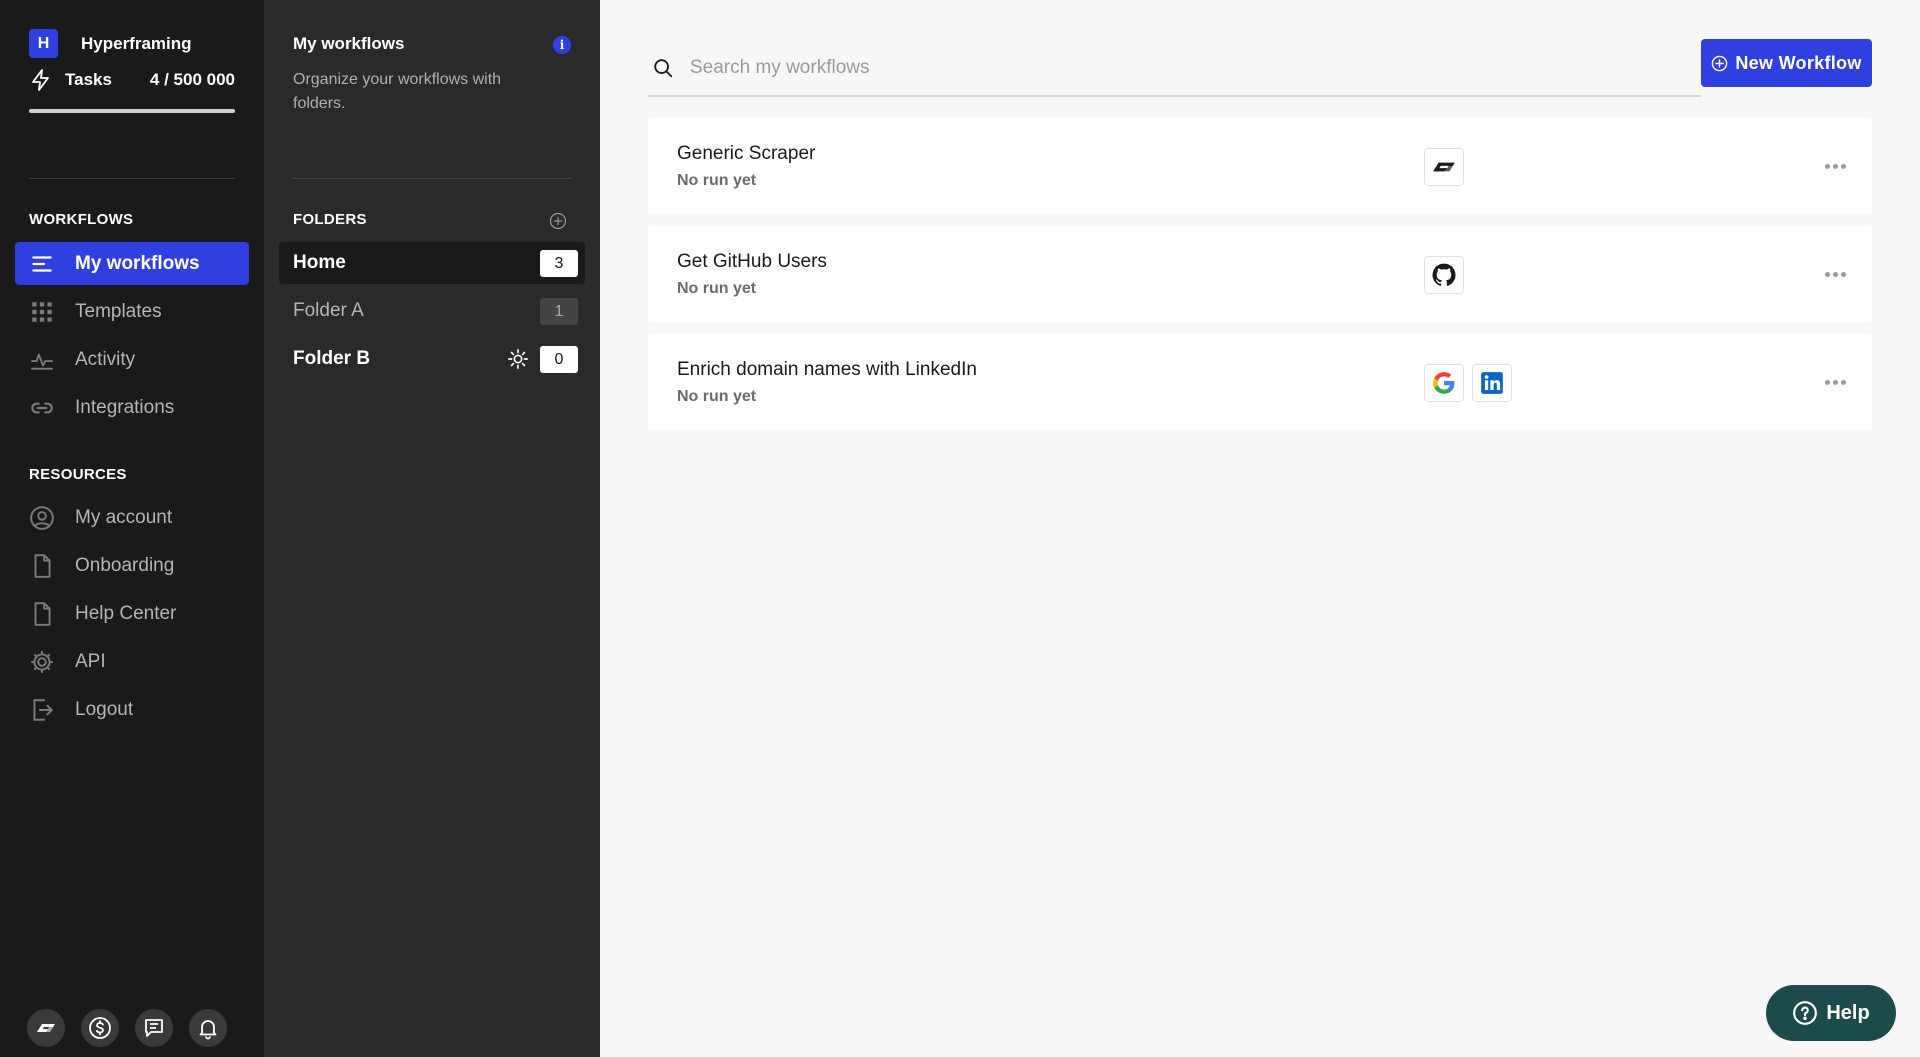  What do you see at coordinates (1195, 67) in the screenshot?
I see `search-input` at bounding box center [1195, 67].